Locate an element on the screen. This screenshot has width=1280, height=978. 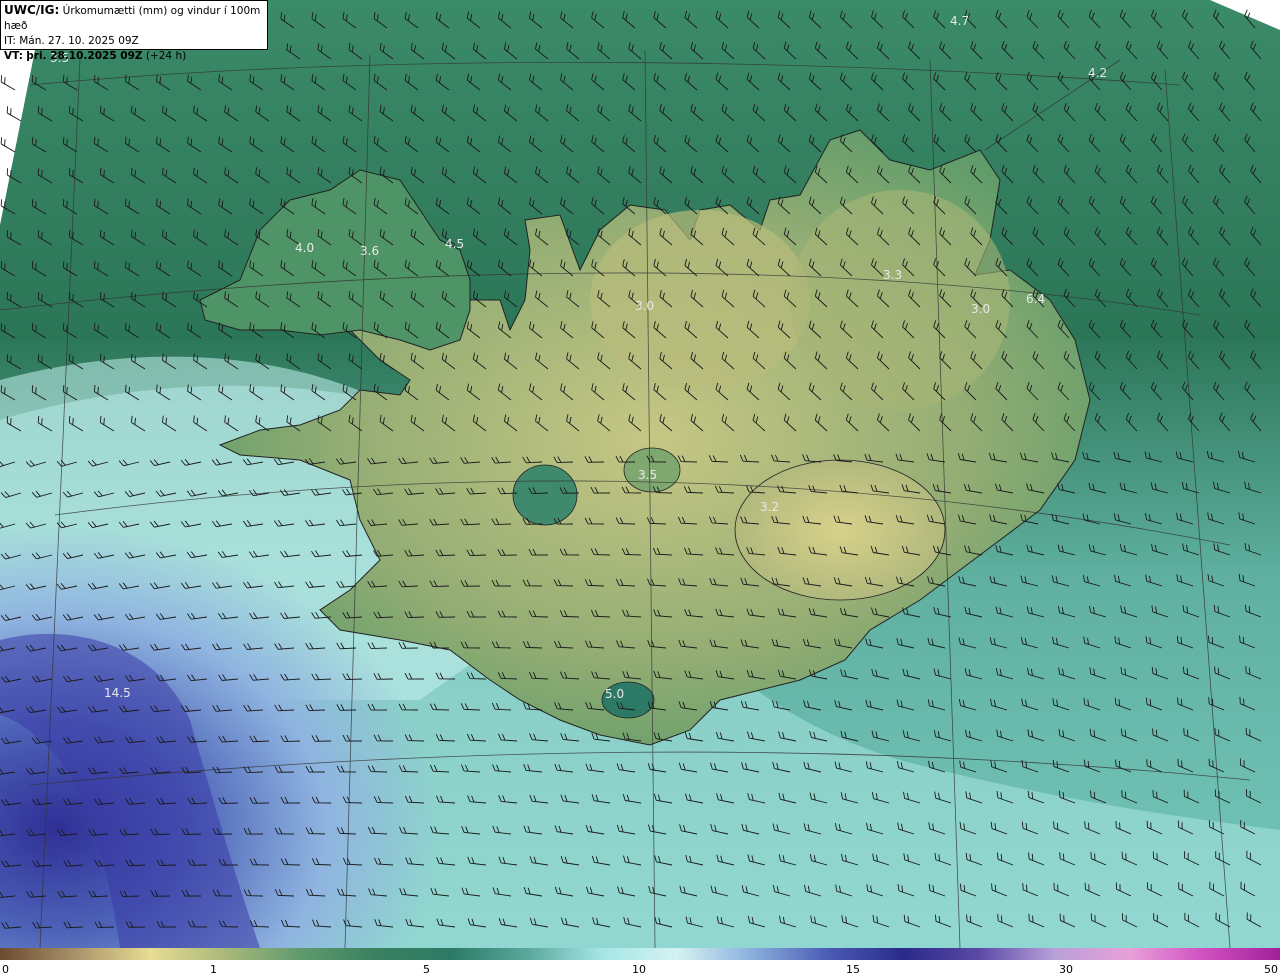
value-label: 3.2 is located at coordinates (769, 507).